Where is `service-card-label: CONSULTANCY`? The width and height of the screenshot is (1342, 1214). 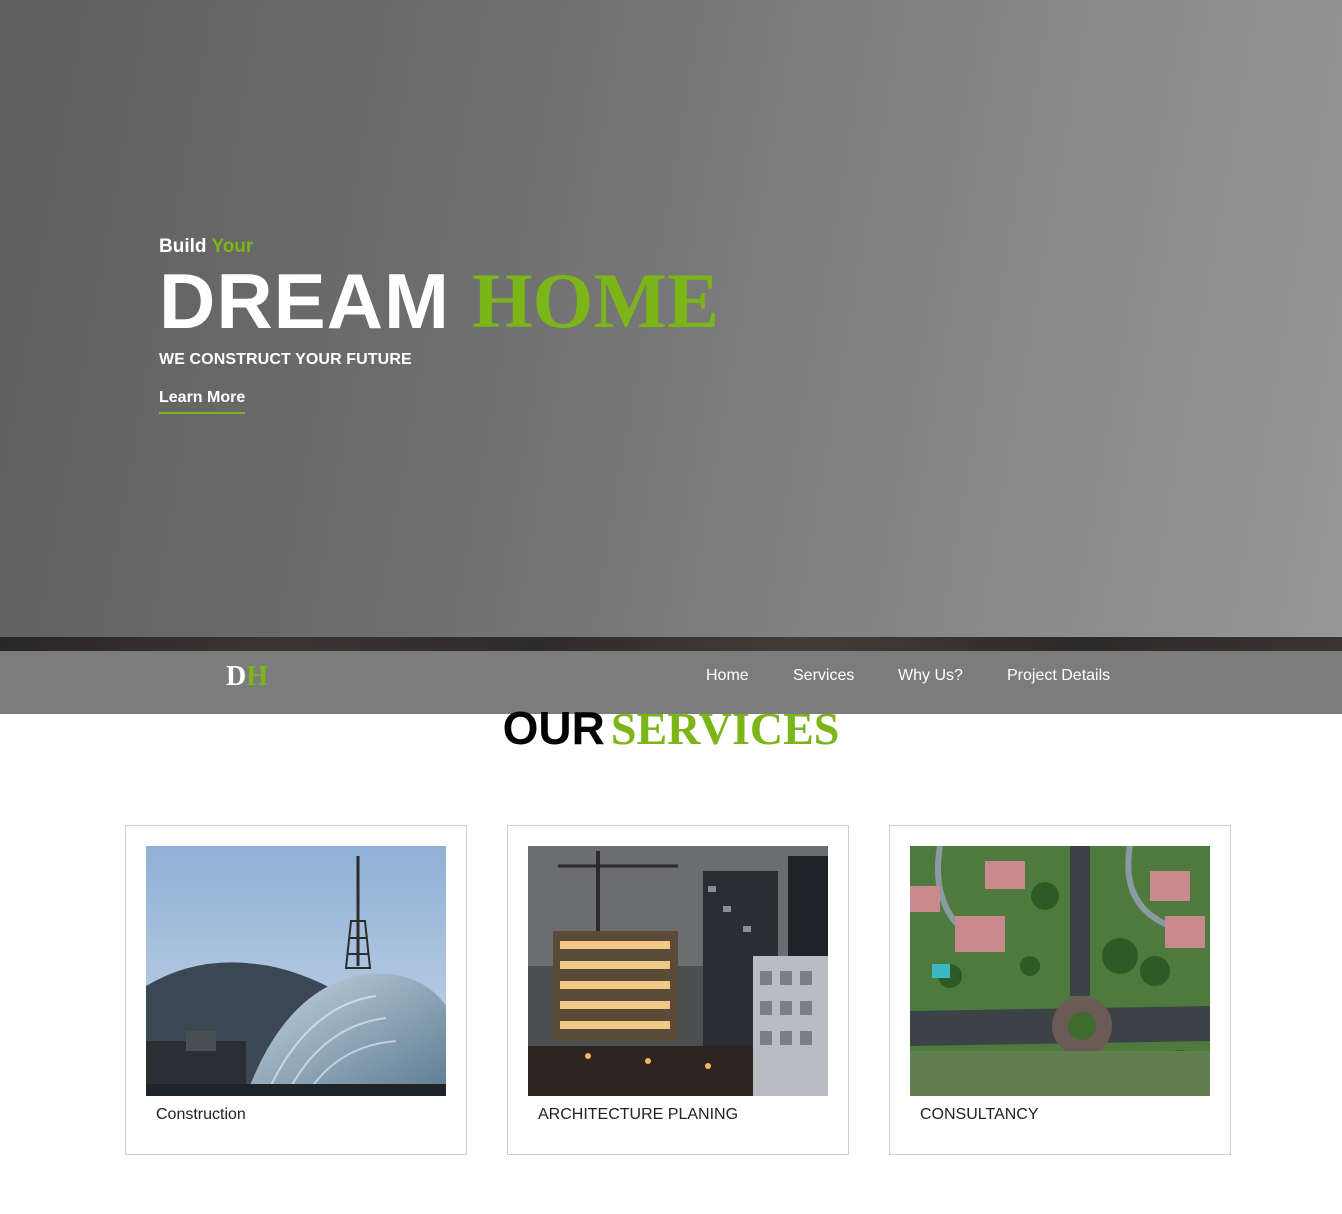 service-card-label: CONSULTANCY is located at coordinates (979, 1114).